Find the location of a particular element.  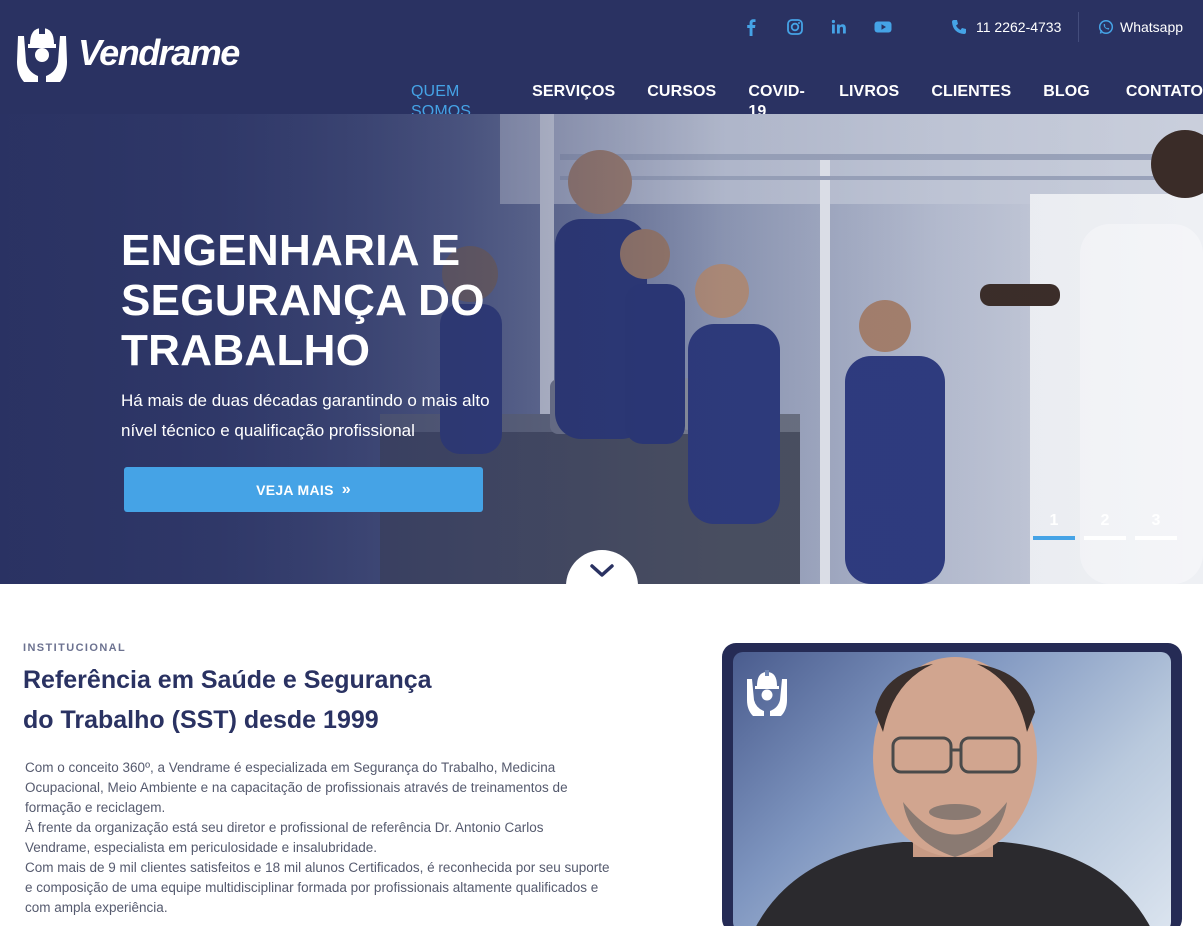

logo: Vendrame is located at coordinates (127, 53).